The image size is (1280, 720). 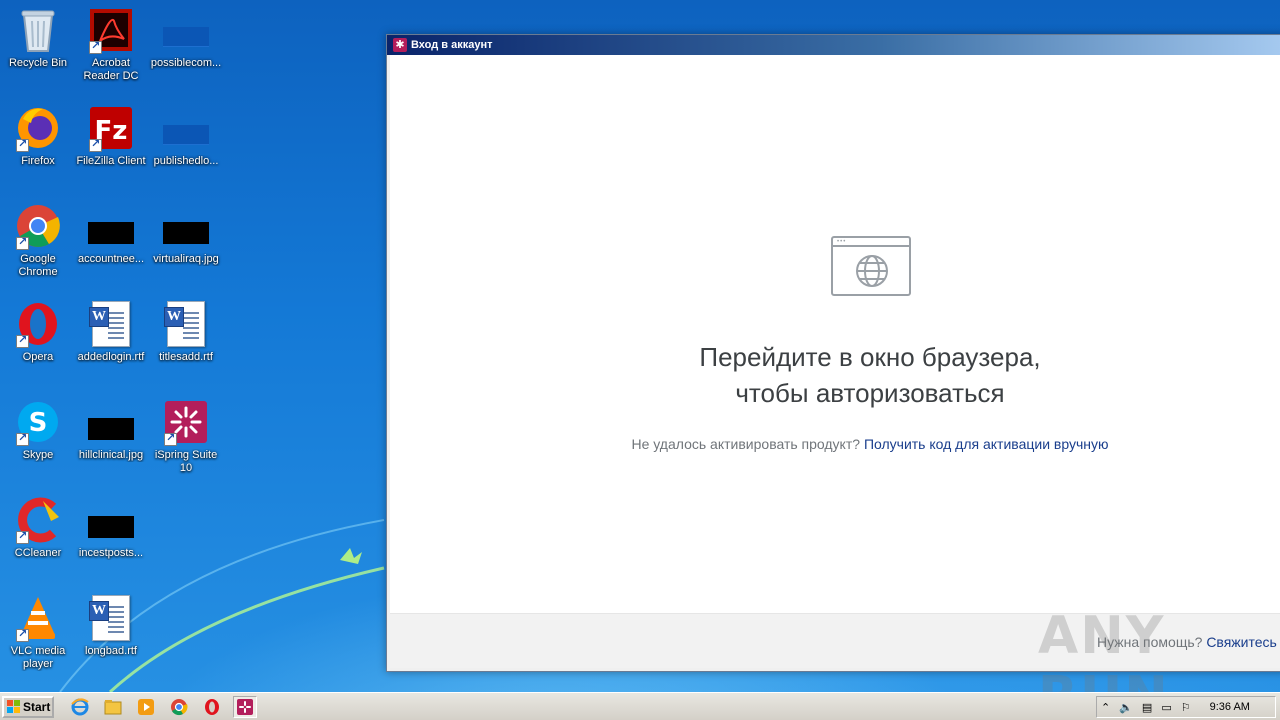 I want to click on firefox-icon, so click(x=38, y=128).